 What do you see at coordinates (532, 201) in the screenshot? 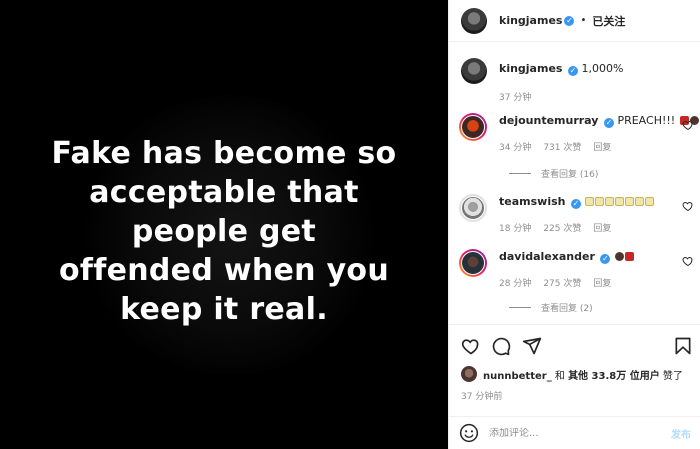
I see `comment-username: teamswish` at bounding box center [532, 201].